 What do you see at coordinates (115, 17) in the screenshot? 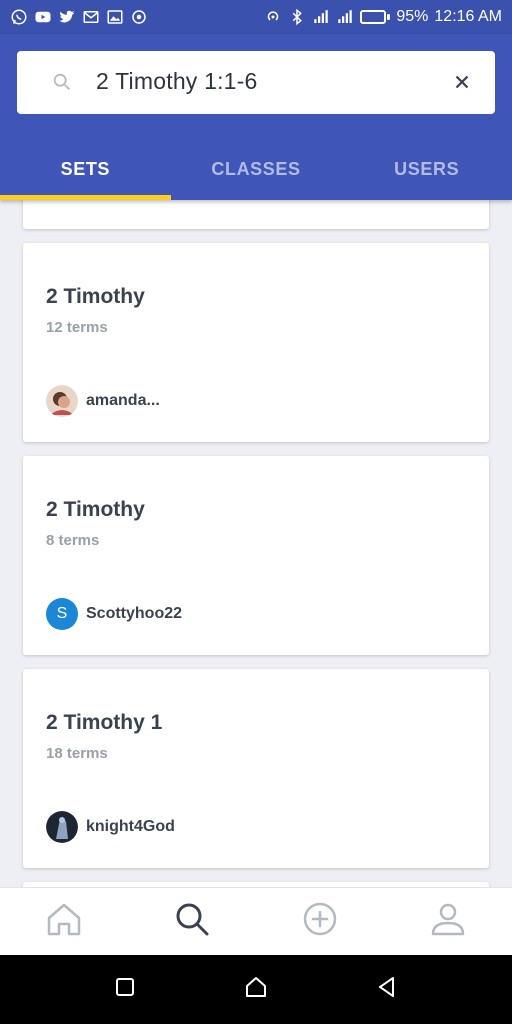
I see `gallery-icon` at bounding box center [115, 17].